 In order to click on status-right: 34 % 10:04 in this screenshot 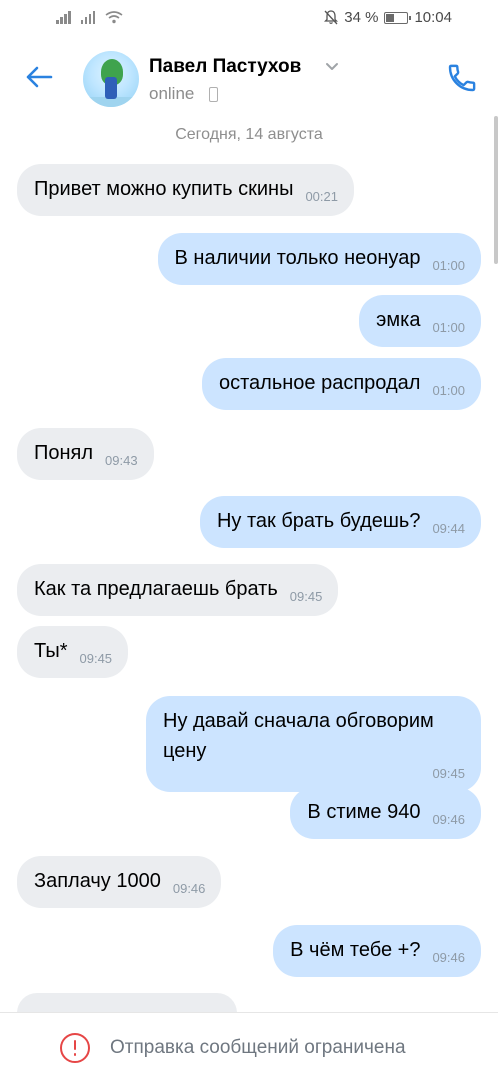, I will do `click(388, 17)`.